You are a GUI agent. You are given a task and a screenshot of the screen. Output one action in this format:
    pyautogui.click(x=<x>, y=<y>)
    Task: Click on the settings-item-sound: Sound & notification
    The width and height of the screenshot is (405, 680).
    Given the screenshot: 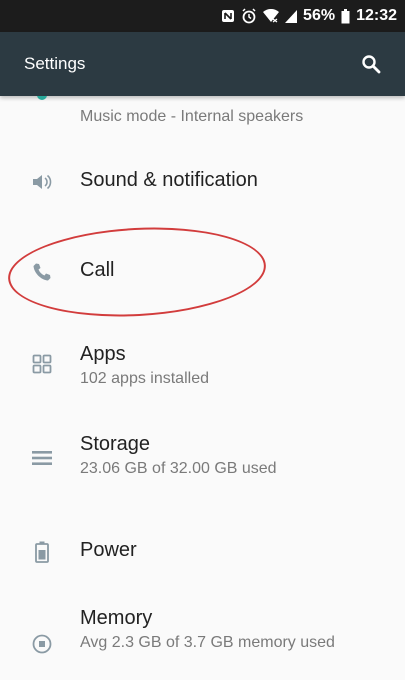 What is the action you would take?
    pyautogui.click(x=202, y=182)
    